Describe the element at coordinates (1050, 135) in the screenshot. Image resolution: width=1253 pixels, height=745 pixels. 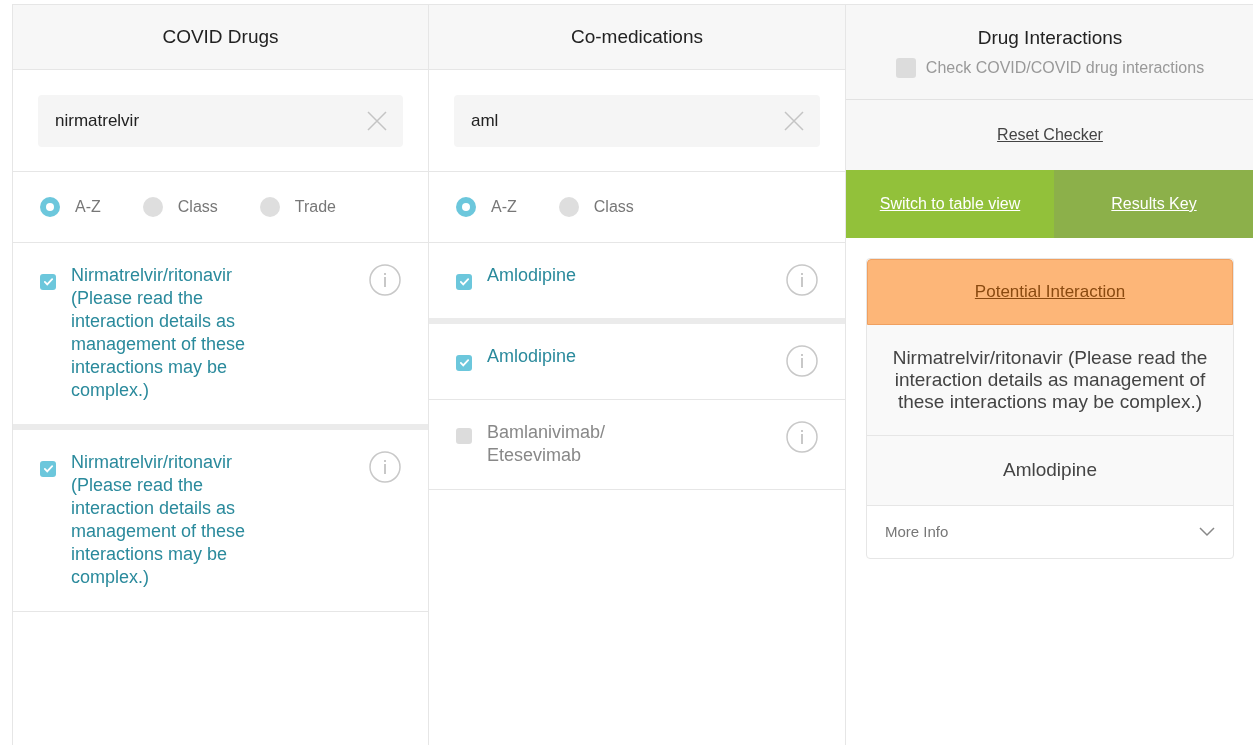
I see `reset-link: Reset Checker` at that location.